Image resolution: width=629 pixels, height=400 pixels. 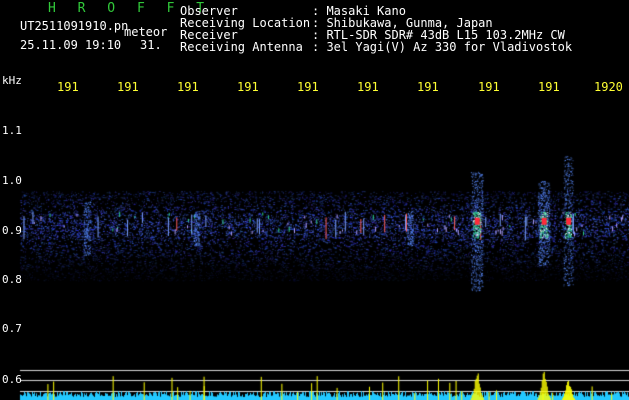 I want to click on info-value-antenna: : 3el Yagi(V) Az 330 for Vladivostok, so click(x=442, y=47).